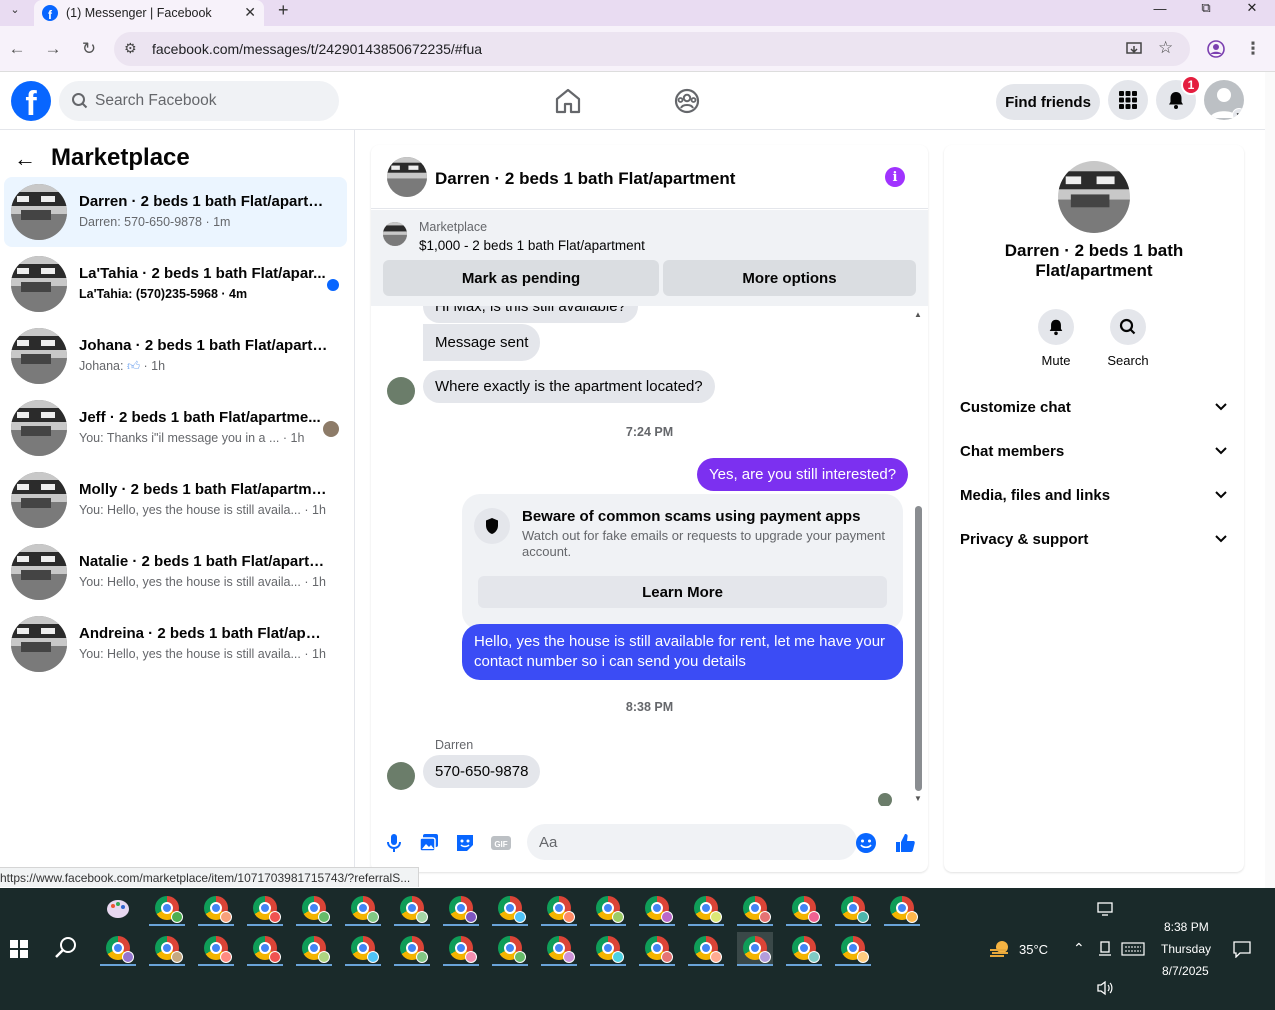 This screenshot has width=1275, height=1010. I want to click on conversation-title: Darren · 2 beds 1 bath Flat/apartment, so click(585, 179).